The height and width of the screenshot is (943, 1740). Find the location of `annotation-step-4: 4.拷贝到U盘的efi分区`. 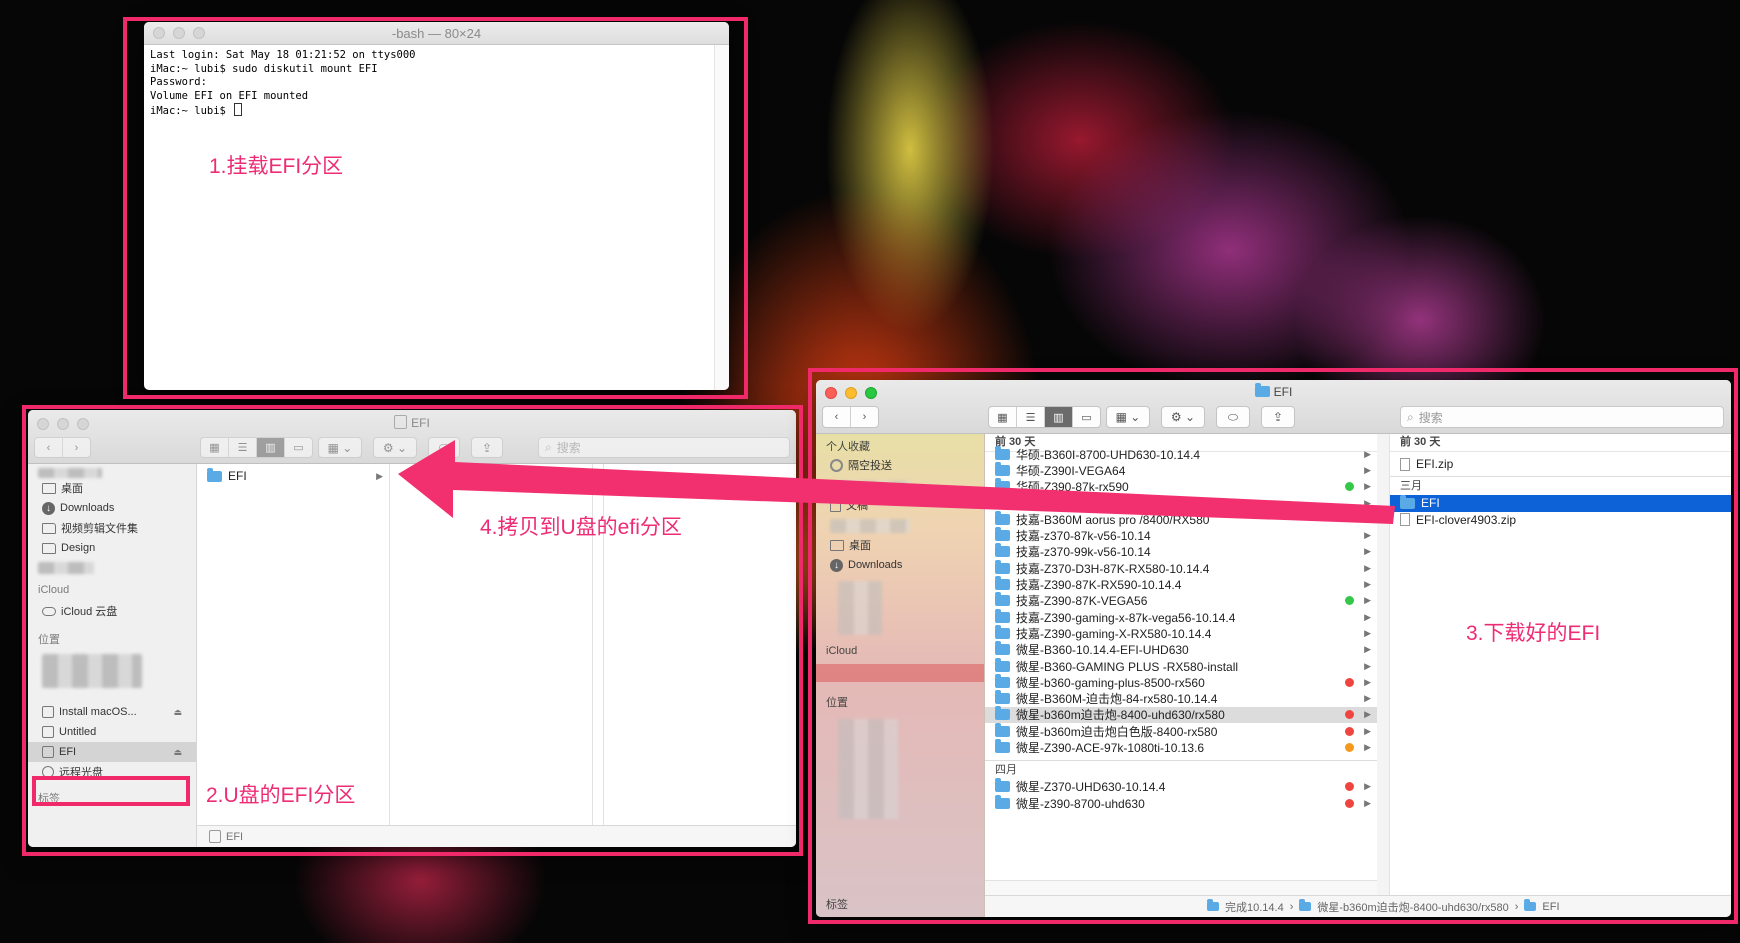

annotation-step-4: 4.拷贝到U盘的efi分区 is located at coordinates (581, 527).